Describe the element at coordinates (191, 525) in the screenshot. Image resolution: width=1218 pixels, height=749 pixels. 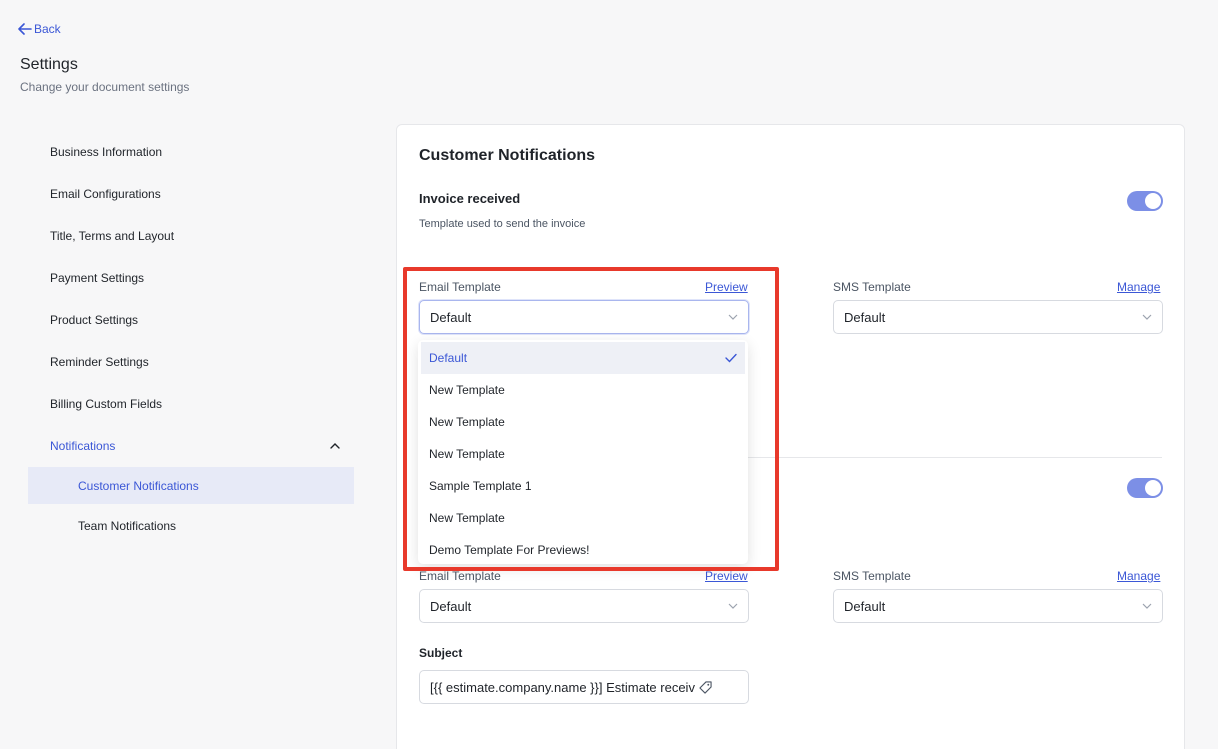
I see `sidebar-item-team-notifications: Team Notifications` at that location.